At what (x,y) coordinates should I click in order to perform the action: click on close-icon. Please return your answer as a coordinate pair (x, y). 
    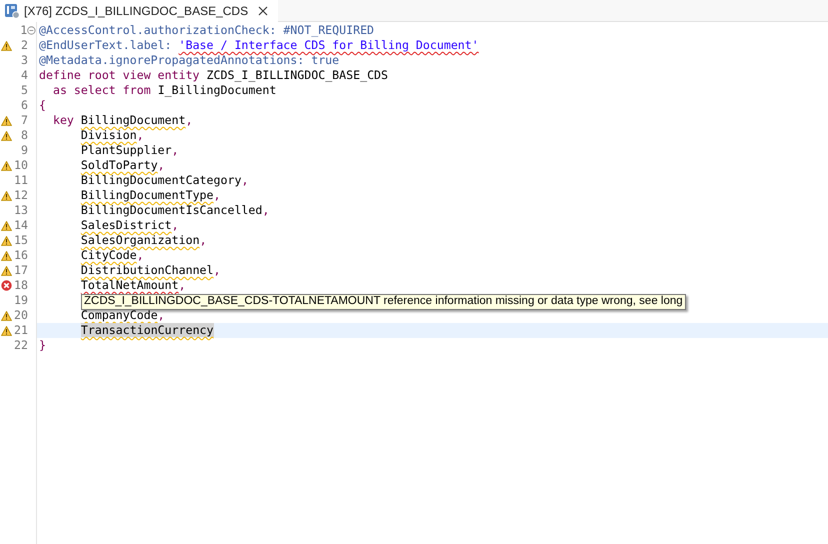
    Looking at the image, I should click on (263, 11).